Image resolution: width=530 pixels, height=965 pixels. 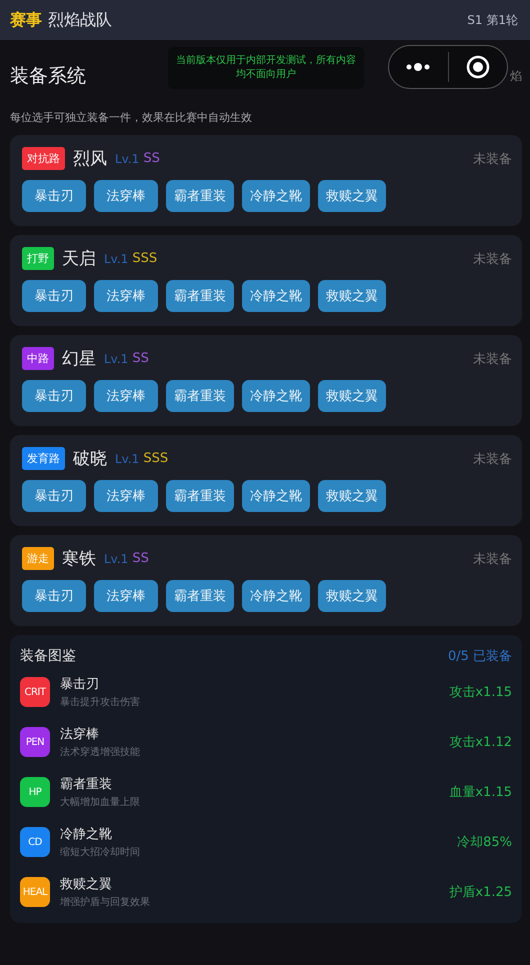 I want to click on player-name: 寒铁, so click(x=79, y=559).